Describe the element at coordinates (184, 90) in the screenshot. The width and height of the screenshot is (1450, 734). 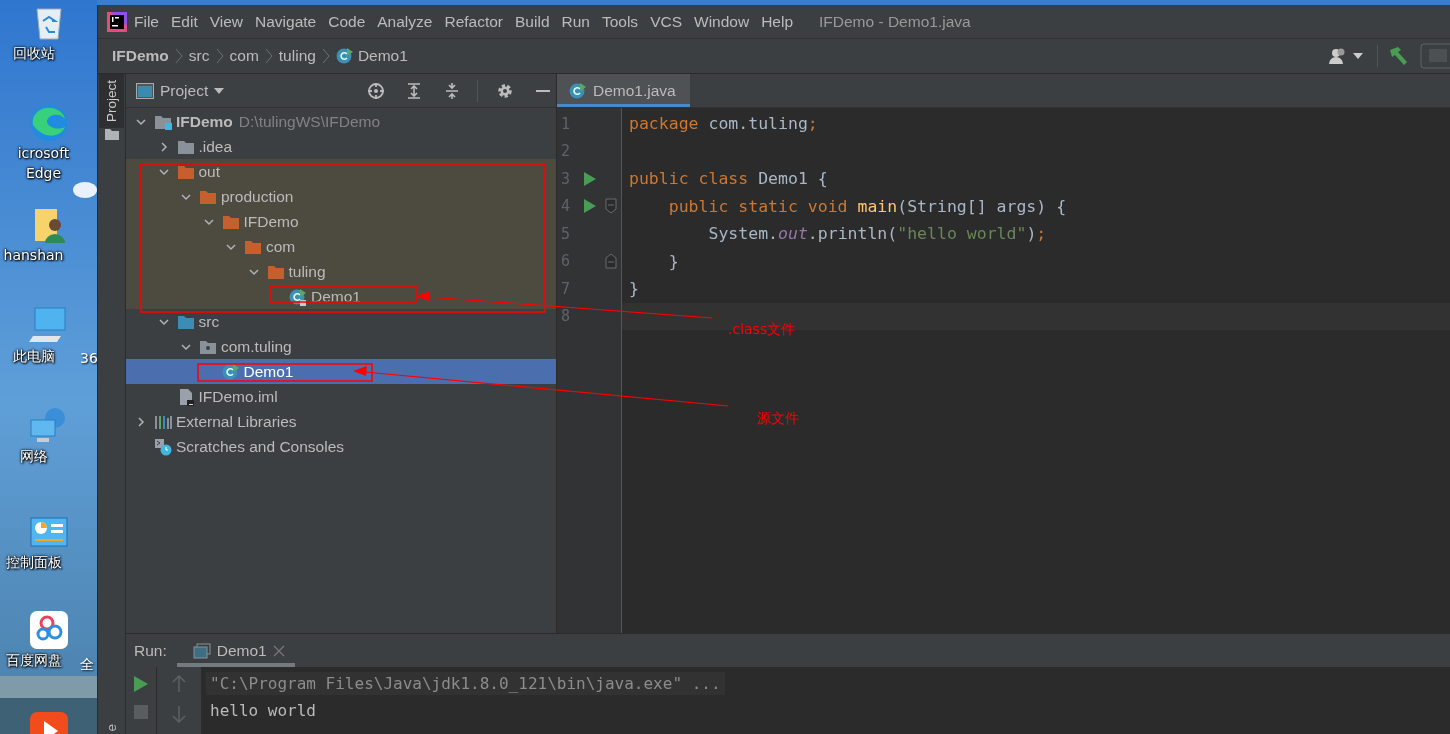
I see `project-view-selector: Project` at that location.